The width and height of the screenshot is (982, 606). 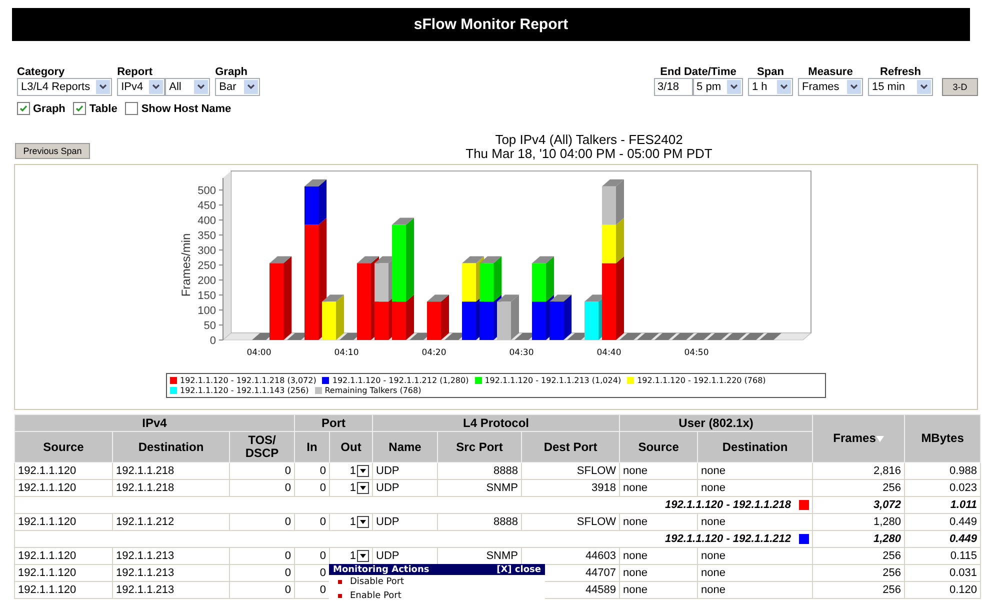 What do you see at coordinates (716, 423) in the screenshot?
I see `column-group-header: User (802.1x)` at bounding box center [716, 423].